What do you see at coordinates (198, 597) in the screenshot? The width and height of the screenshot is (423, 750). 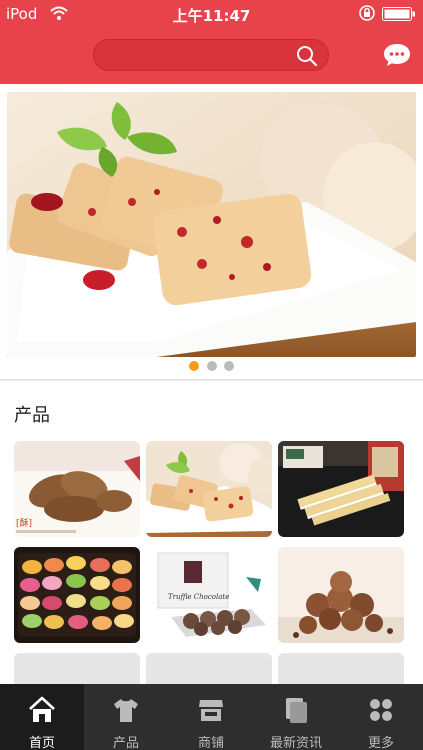 I see `chocolate-box-label: Truffle Chocolate` at bounding box center [198, 597].